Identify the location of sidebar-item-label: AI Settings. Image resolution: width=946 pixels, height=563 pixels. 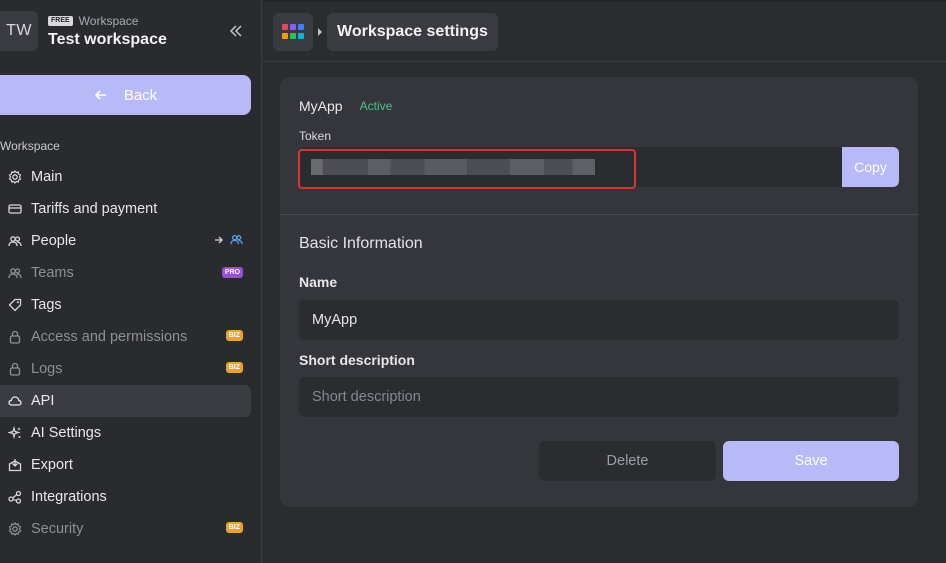
(66, 433).